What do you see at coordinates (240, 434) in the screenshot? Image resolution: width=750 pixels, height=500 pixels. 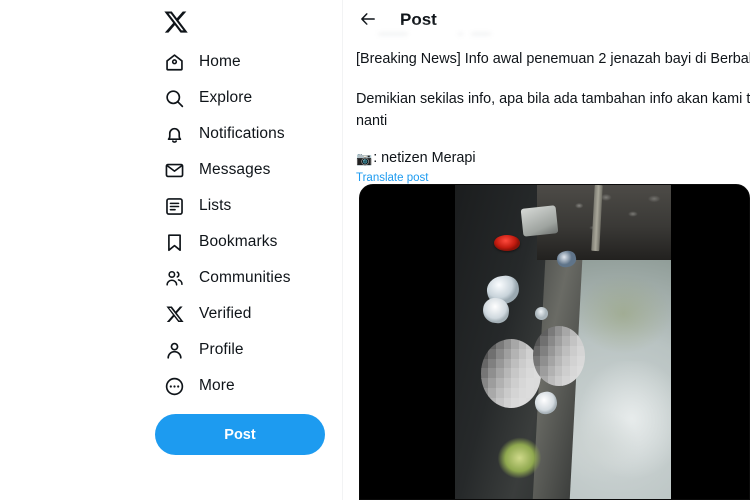 I see `post-button: Post` at bounding box center [240, 434].